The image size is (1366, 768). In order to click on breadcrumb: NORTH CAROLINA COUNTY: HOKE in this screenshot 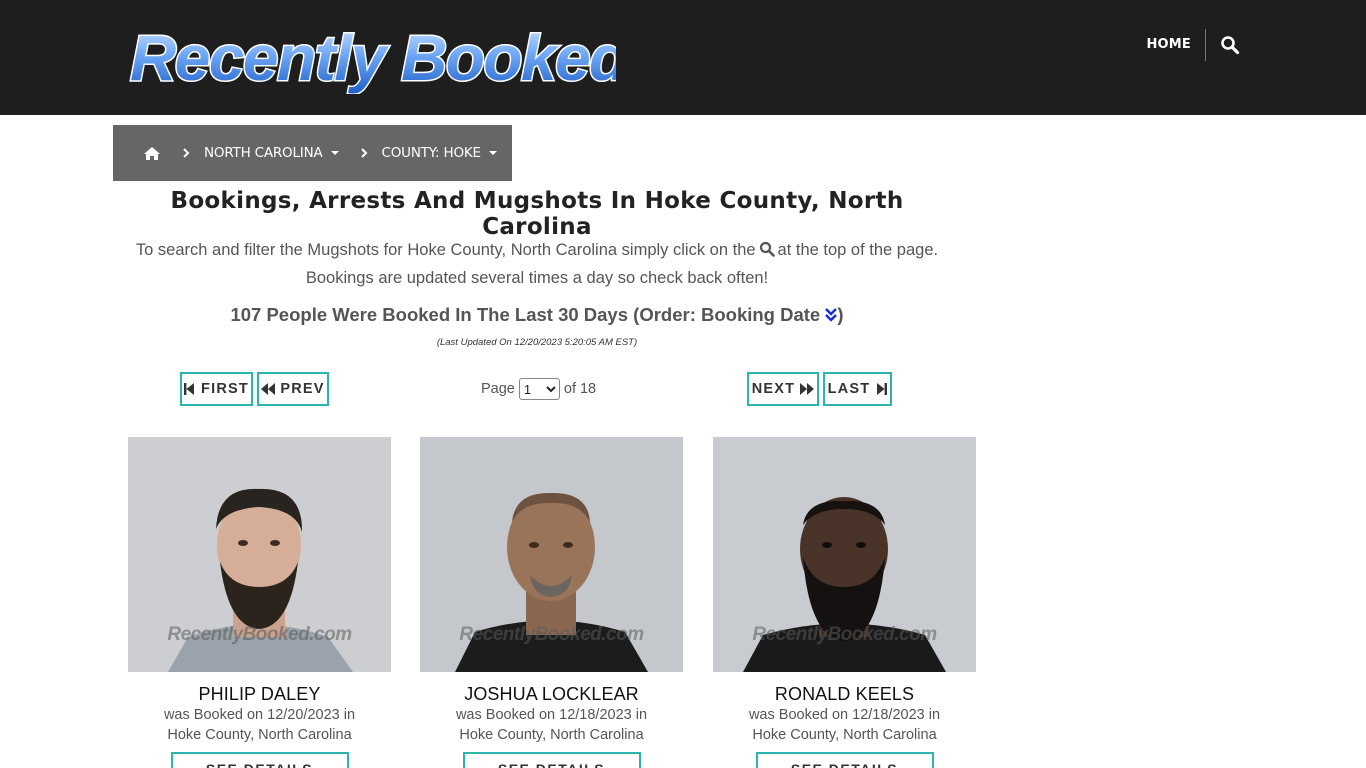, I will do `click(312, 153)`.